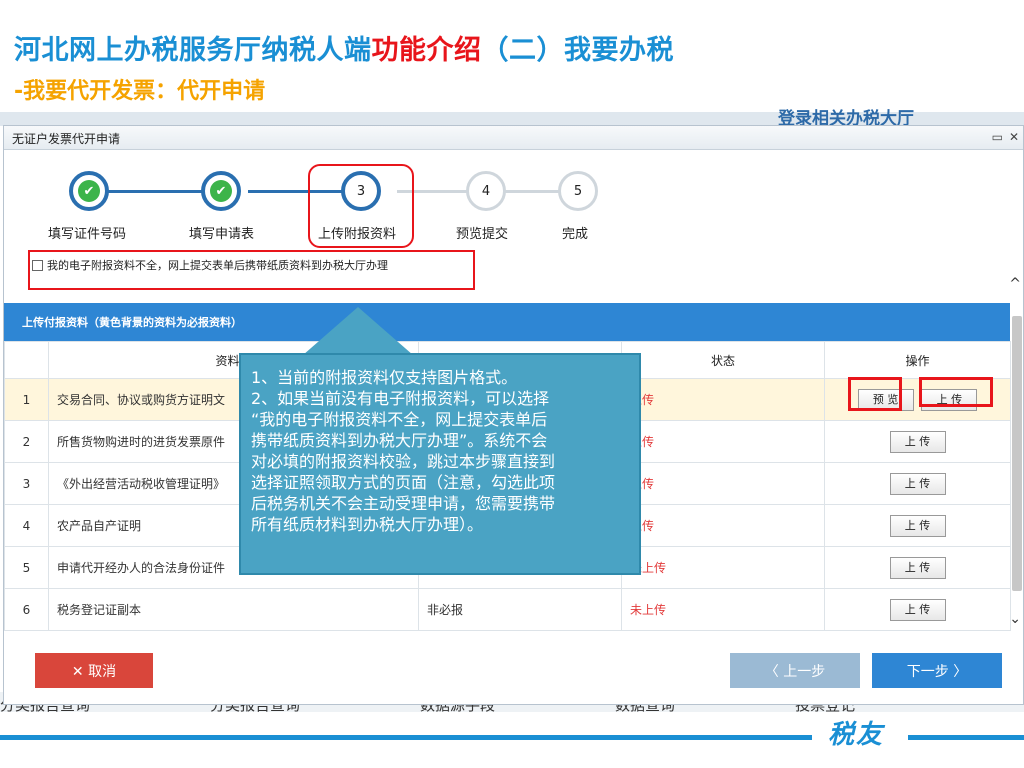 The width and height of the screenshot is (1024, 768). I want to click on row-number: 3, so click(26, 483).